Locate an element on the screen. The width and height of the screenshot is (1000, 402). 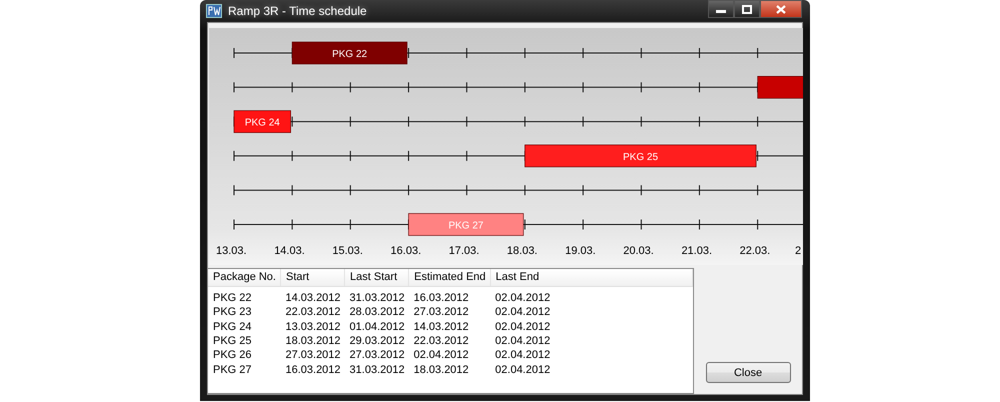
app-icon is located at coordinates (214, 11).